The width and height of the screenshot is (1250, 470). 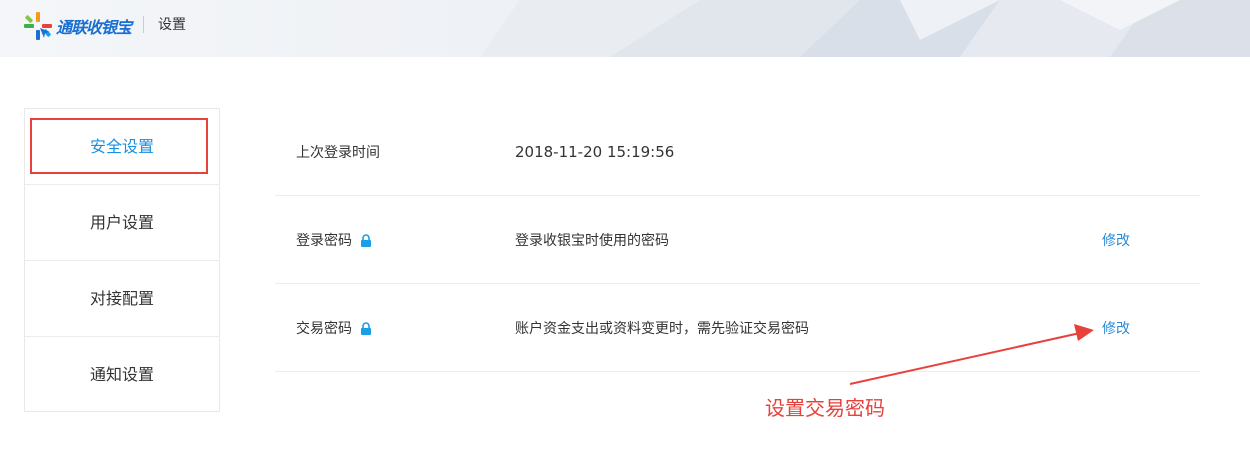 What do you see at coordinates (324, 241) in the screenshot?
I see `row-label-text: 登录密码` at bounding box center [324, 241].